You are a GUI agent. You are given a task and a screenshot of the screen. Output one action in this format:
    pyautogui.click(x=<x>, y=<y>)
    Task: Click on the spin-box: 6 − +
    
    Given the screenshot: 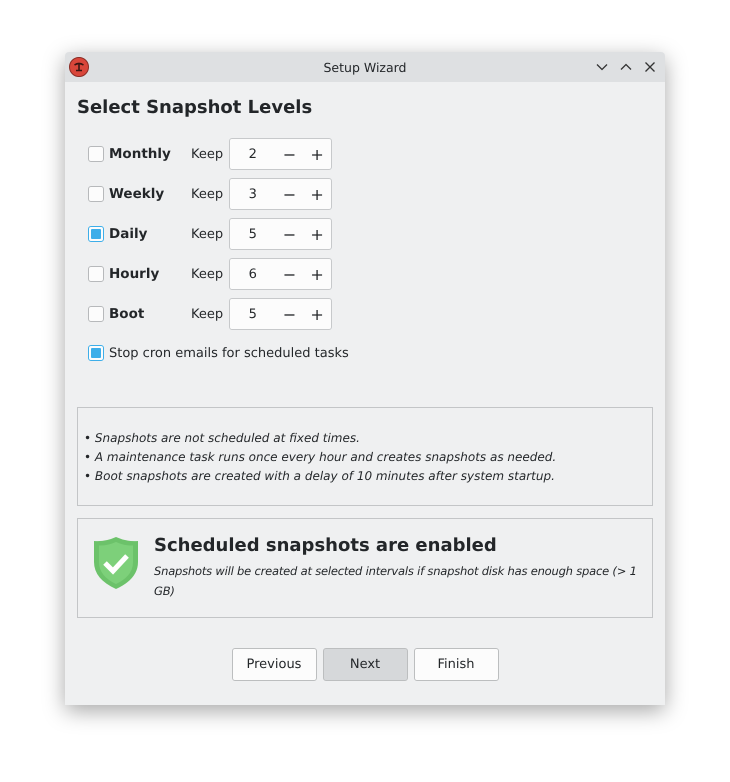 What is the action you would take?
    pyautogui.click(x=280, y=274)
    